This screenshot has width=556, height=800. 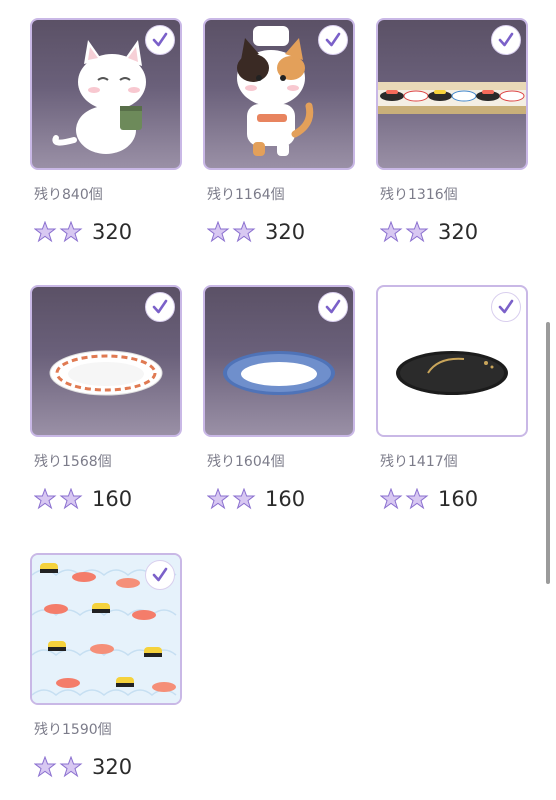 What do you see at coordinates (419, 462) in the screenshot?
I see `remaining-count: 残り1417個` at bounding box center [419, 462].